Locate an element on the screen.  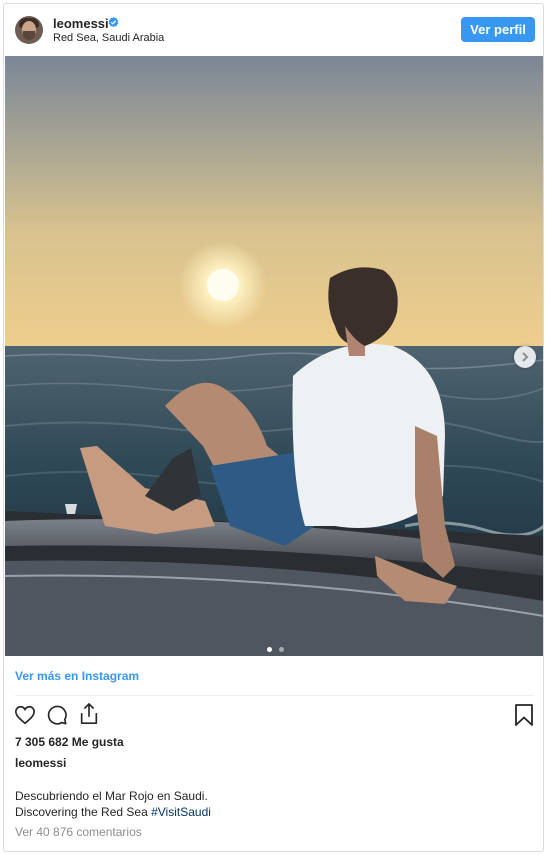
comment-icon is located at coordinates (57, 715).